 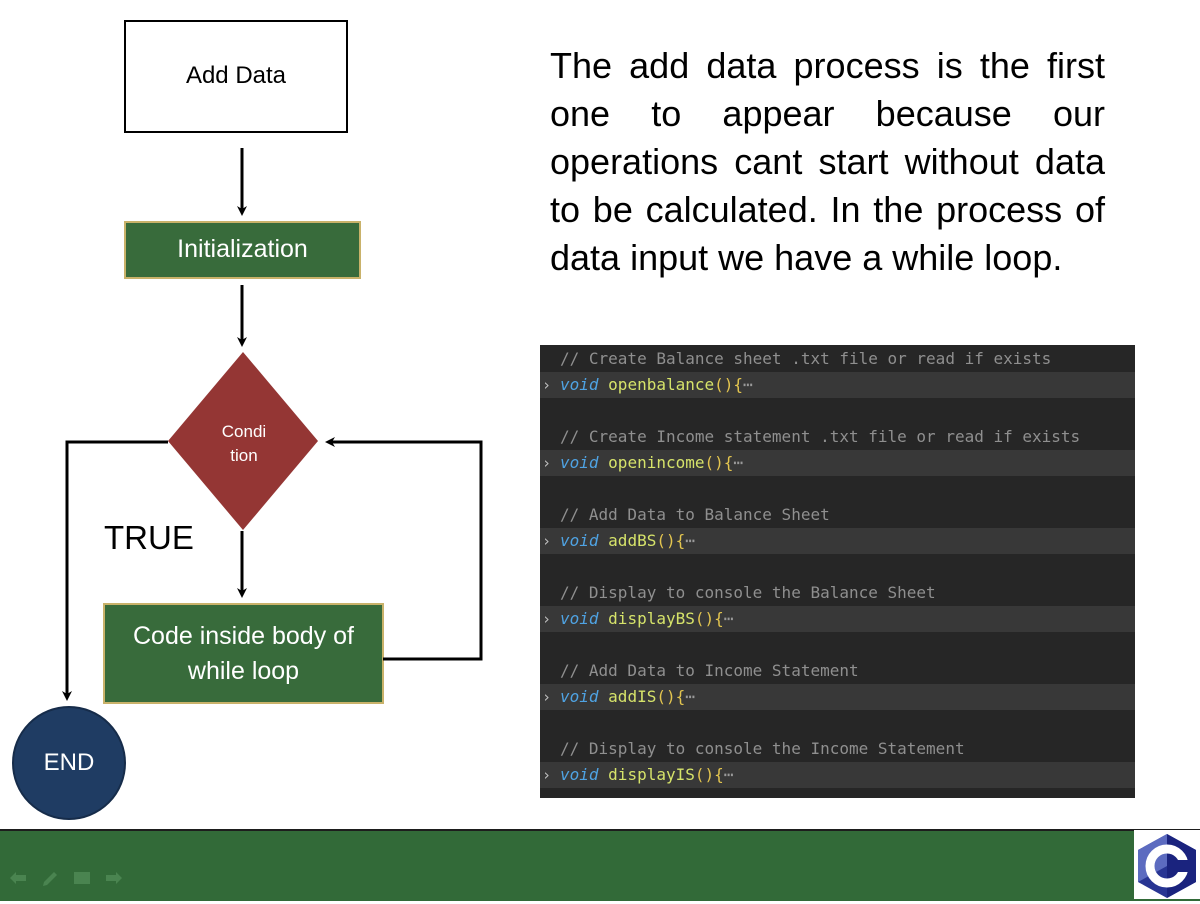 I want to click on code-comment: // Add Data to Income Statement, so click(x=709, y=670).